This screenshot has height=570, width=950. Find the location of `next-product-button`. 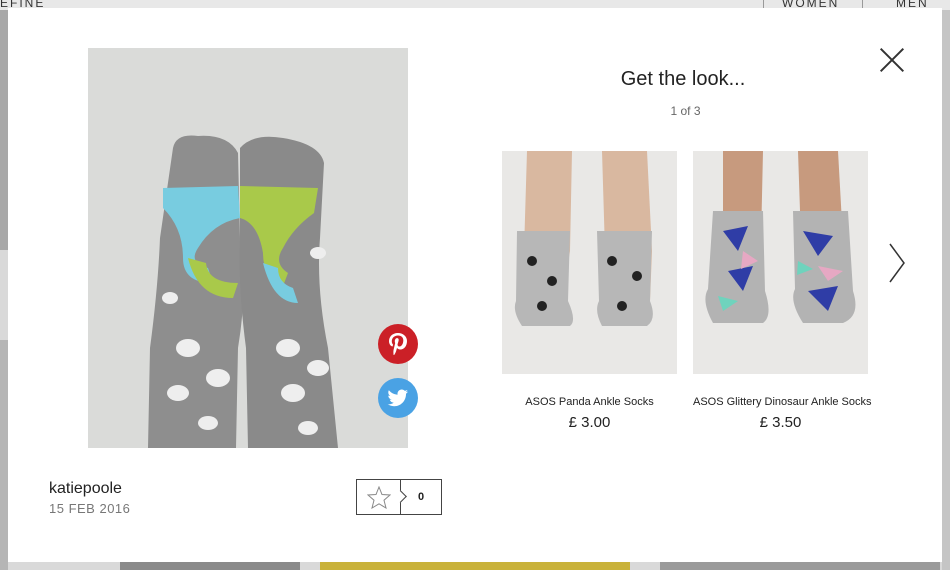

next-product-button is located at coordinates (897, 263).